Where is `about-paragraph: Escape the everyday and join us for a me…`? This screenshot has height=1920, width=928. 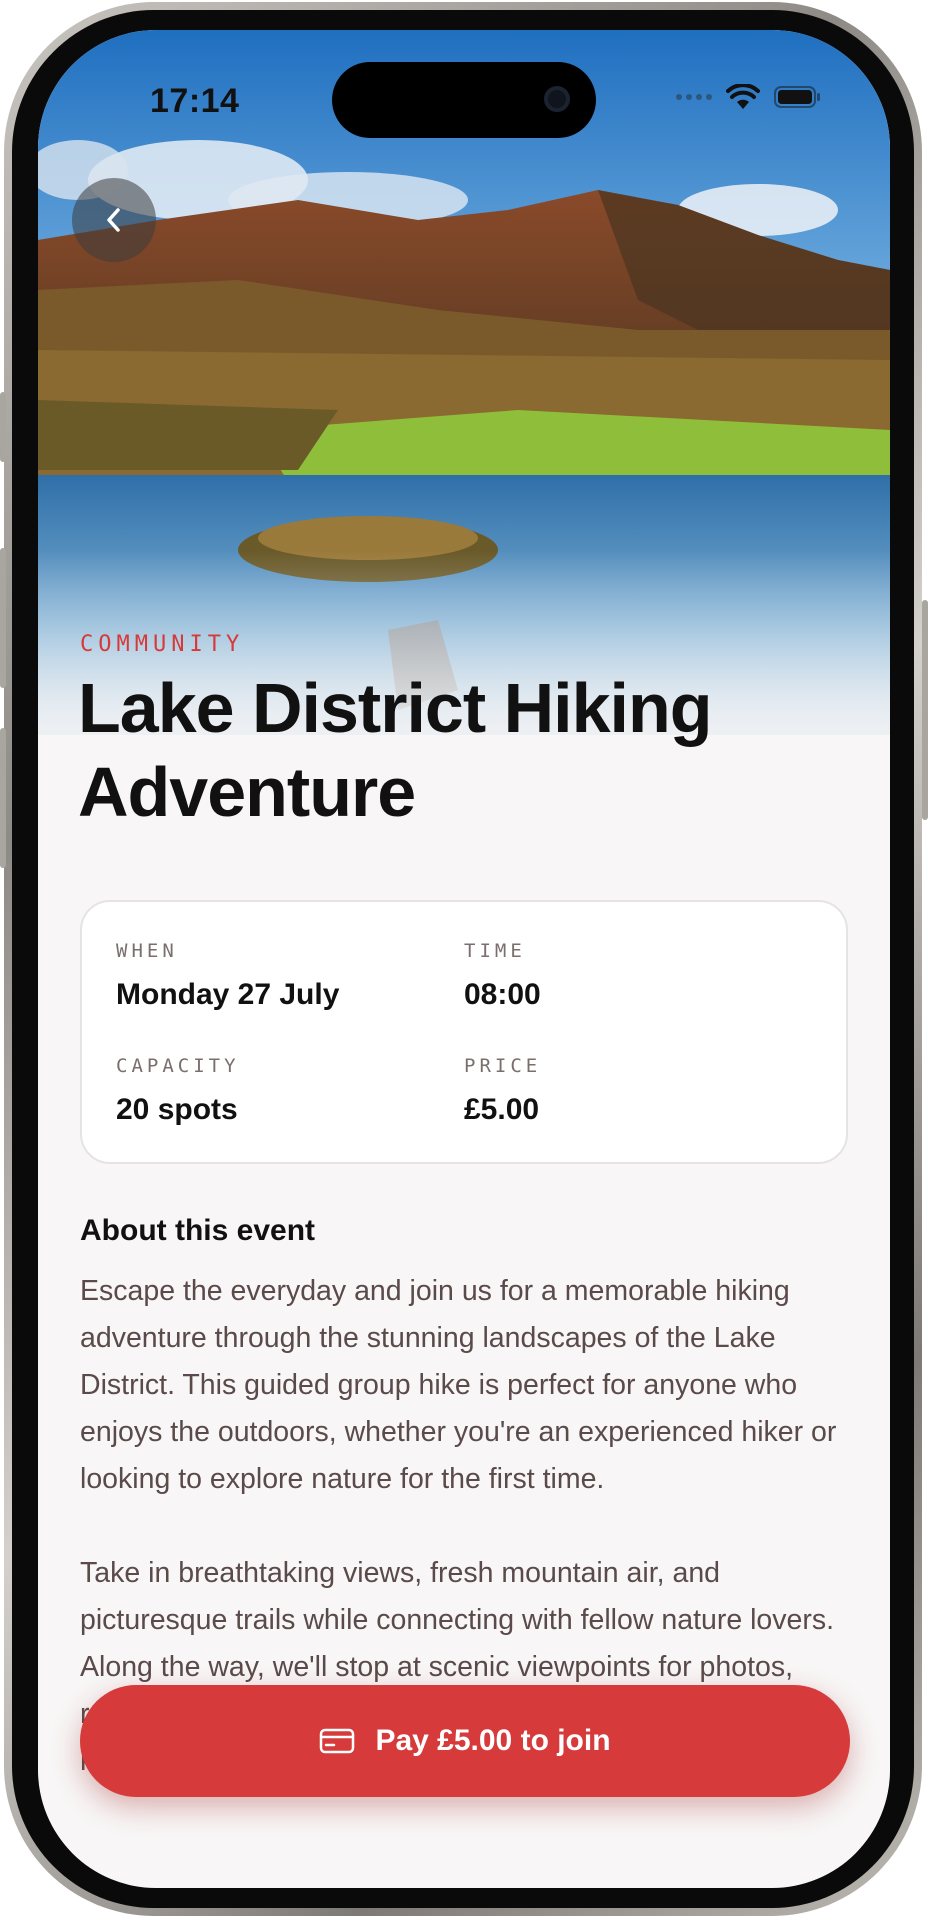
about-paragraph: Escape the everyday and join us for a me… is located at coordinates (458, 1385).